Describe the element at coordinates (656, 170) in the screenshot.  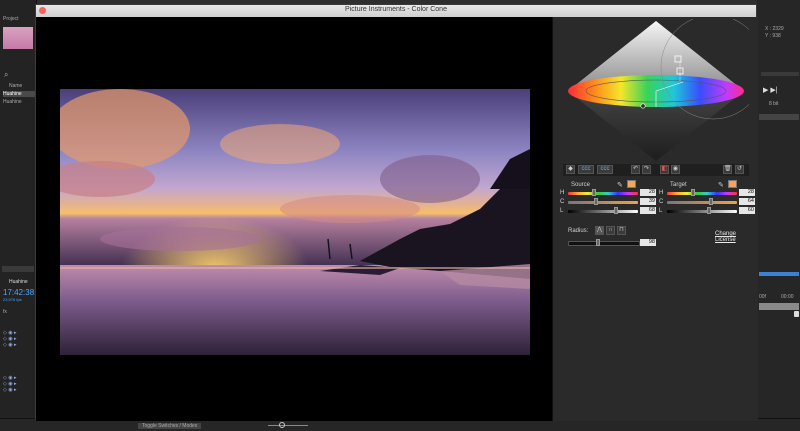
I see `cone-toolbar: ◆ ccc ccc ↶ ↷ ◧ ◉ 🗑 ↺` at that location.